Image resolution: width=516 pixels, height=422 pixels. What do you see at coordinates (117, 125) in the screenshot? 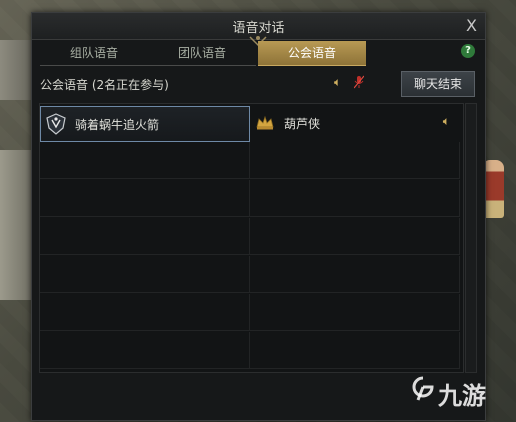
I see `member-name: 骑着蜗牛追火箭` at bounding box center [117, 125].